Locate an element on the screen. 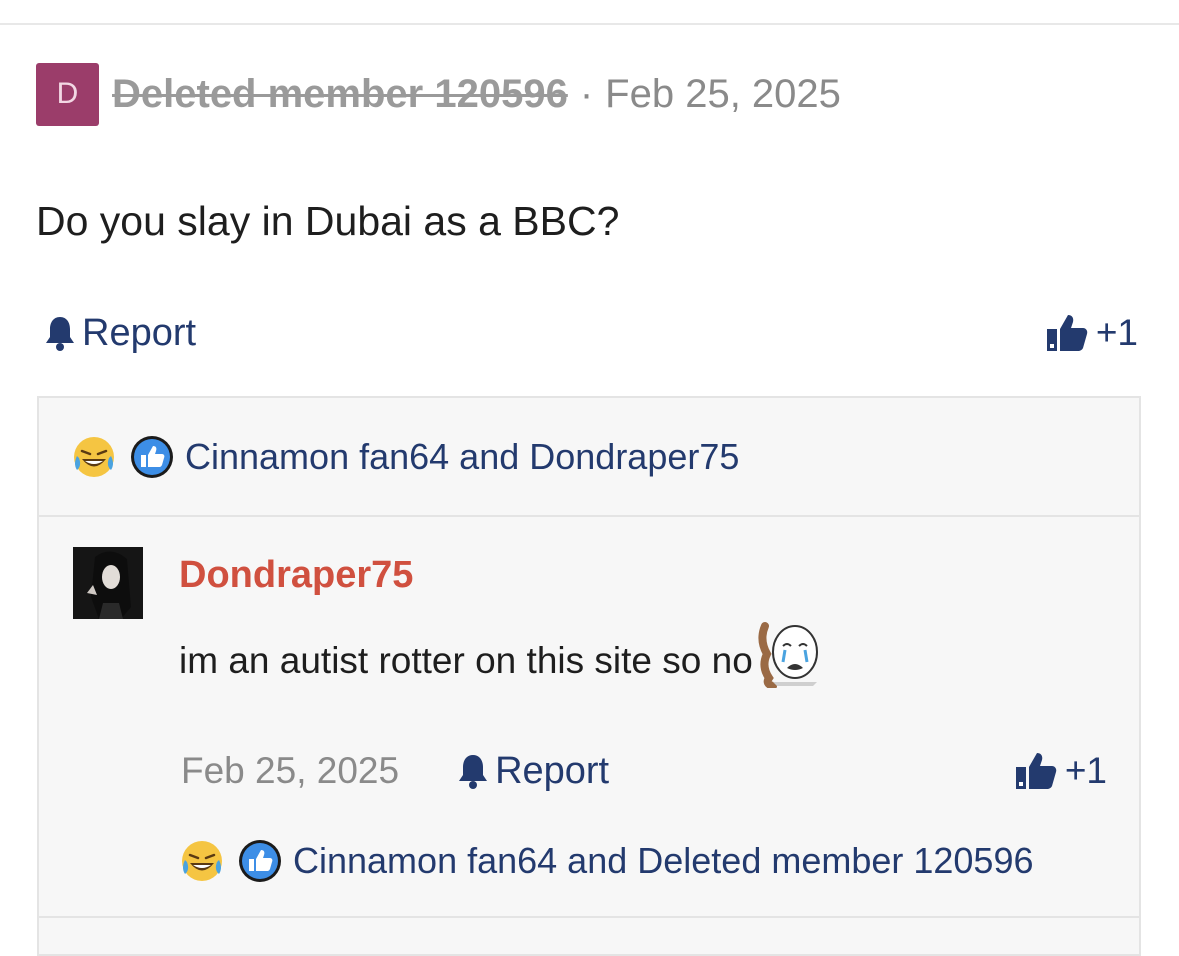 This screenshot has height=956, width=1179. reaction-users: Cinnamon fan64 and Dondraper75 is located at coordinates (462, 457).